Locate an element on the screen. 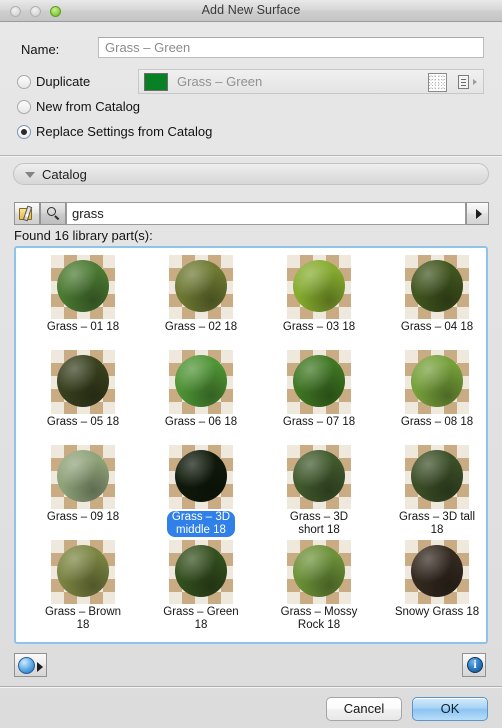 The height and width of the screenshot is (728, 502). catalog-result-label-text: Grass – 03 18 is located at coordinates (319, 327).